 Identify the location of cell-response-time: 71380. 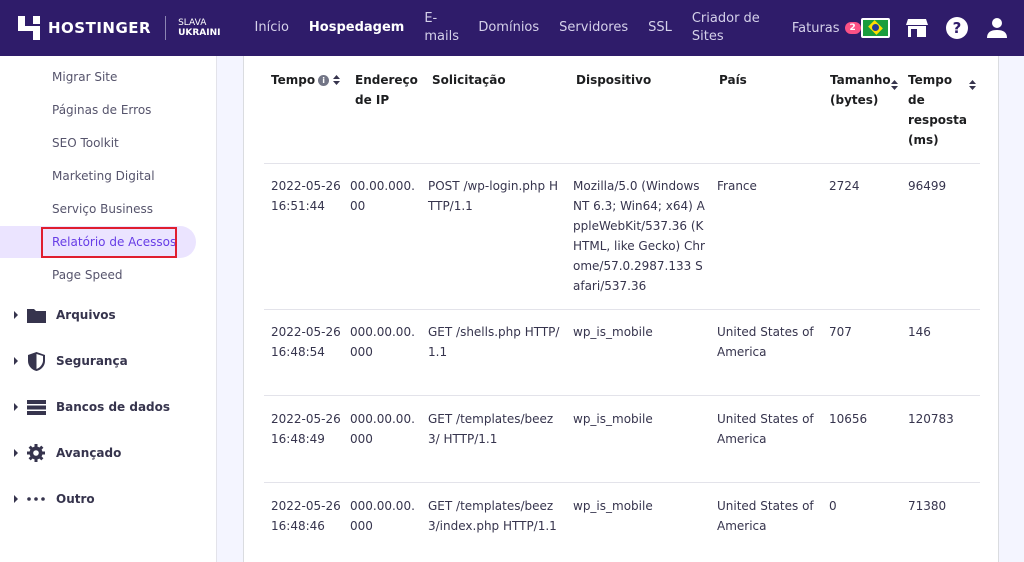
(927, 506).